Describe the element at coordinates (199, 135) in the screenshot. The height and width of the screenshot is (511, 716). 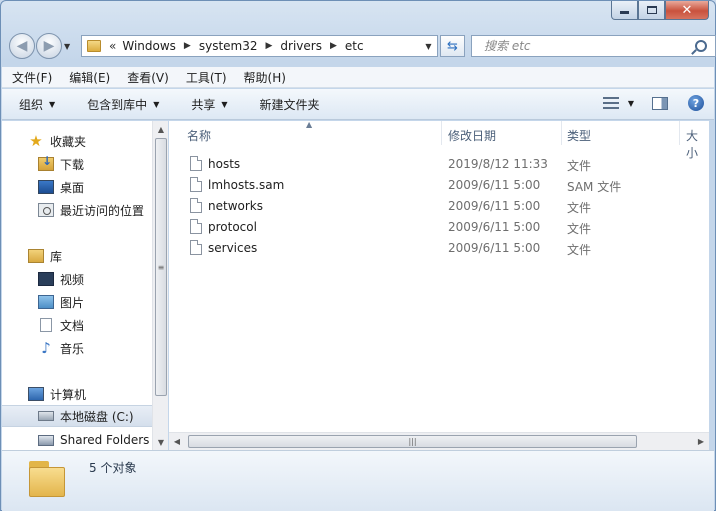
I see `column-header-name: 名称` at that location.